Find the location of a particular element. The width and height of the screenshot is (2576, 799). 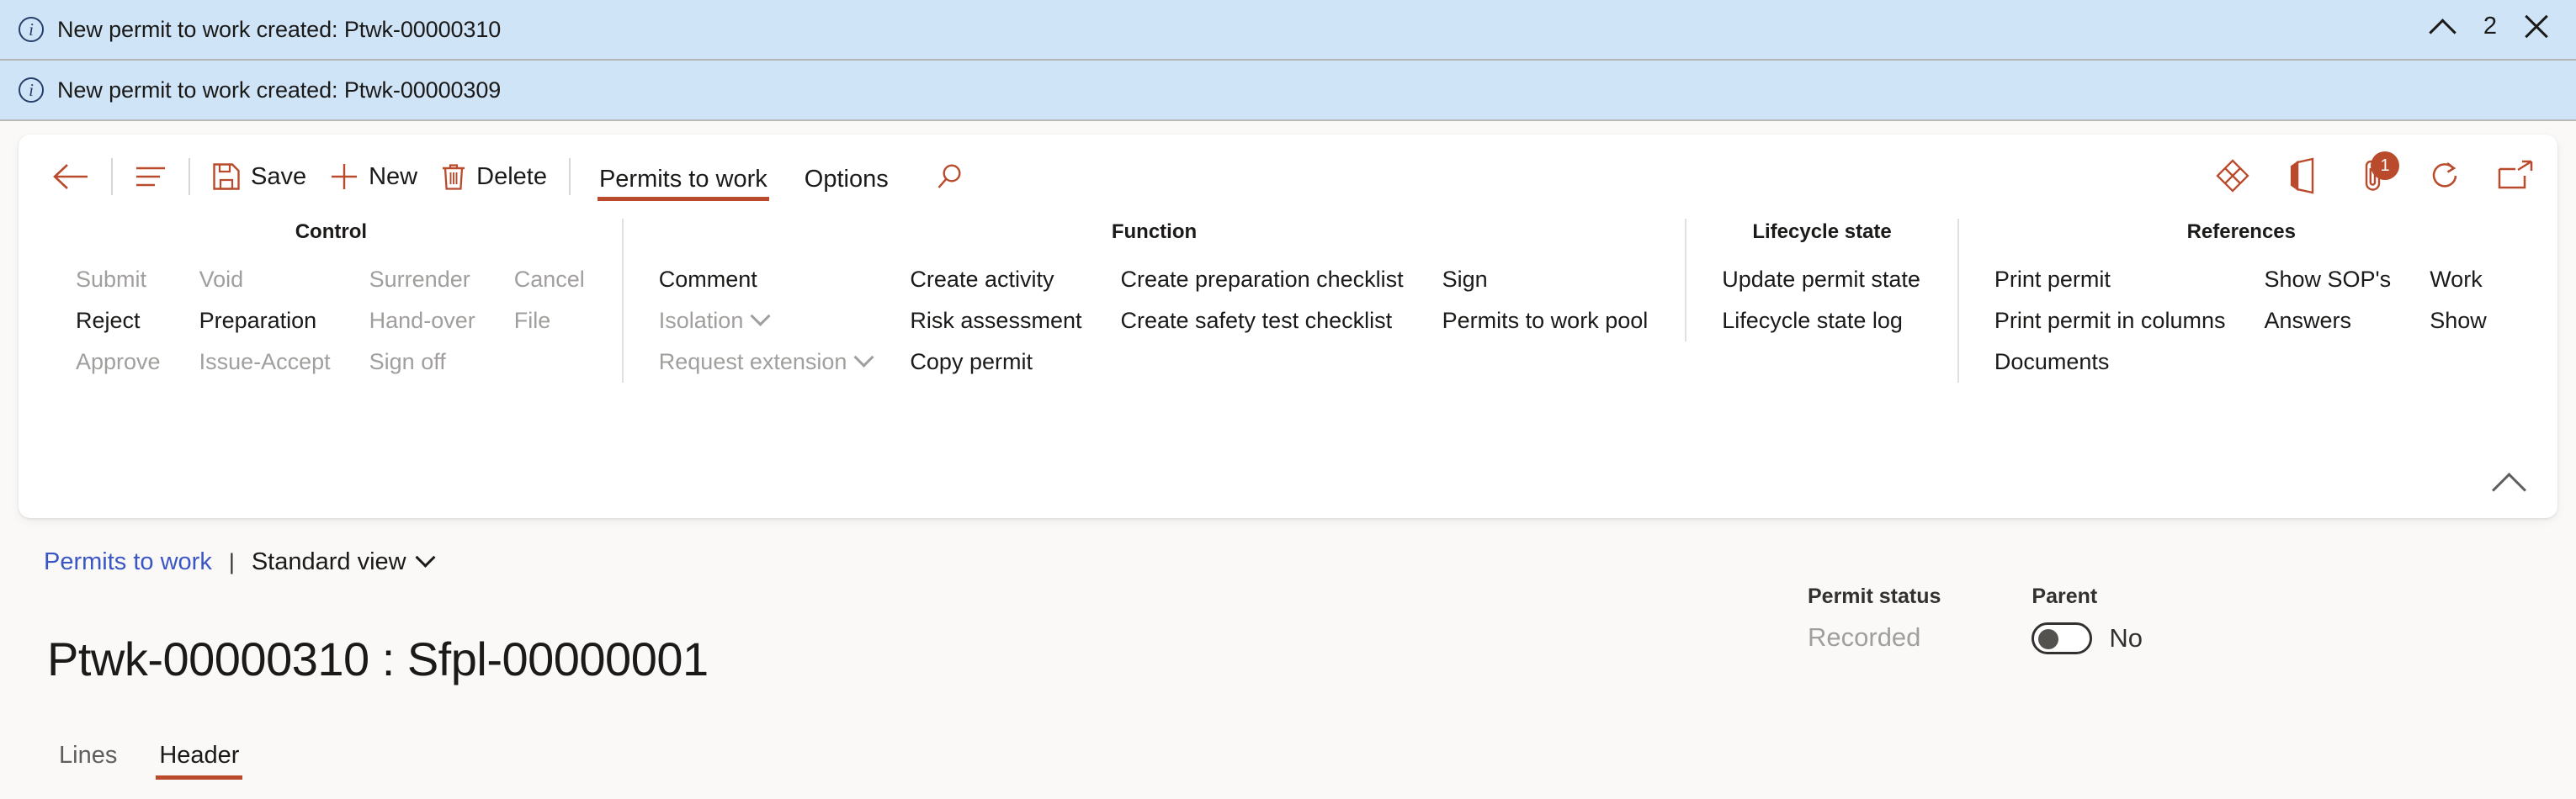

command-label: Sign off is located at coordinates (407, 362).